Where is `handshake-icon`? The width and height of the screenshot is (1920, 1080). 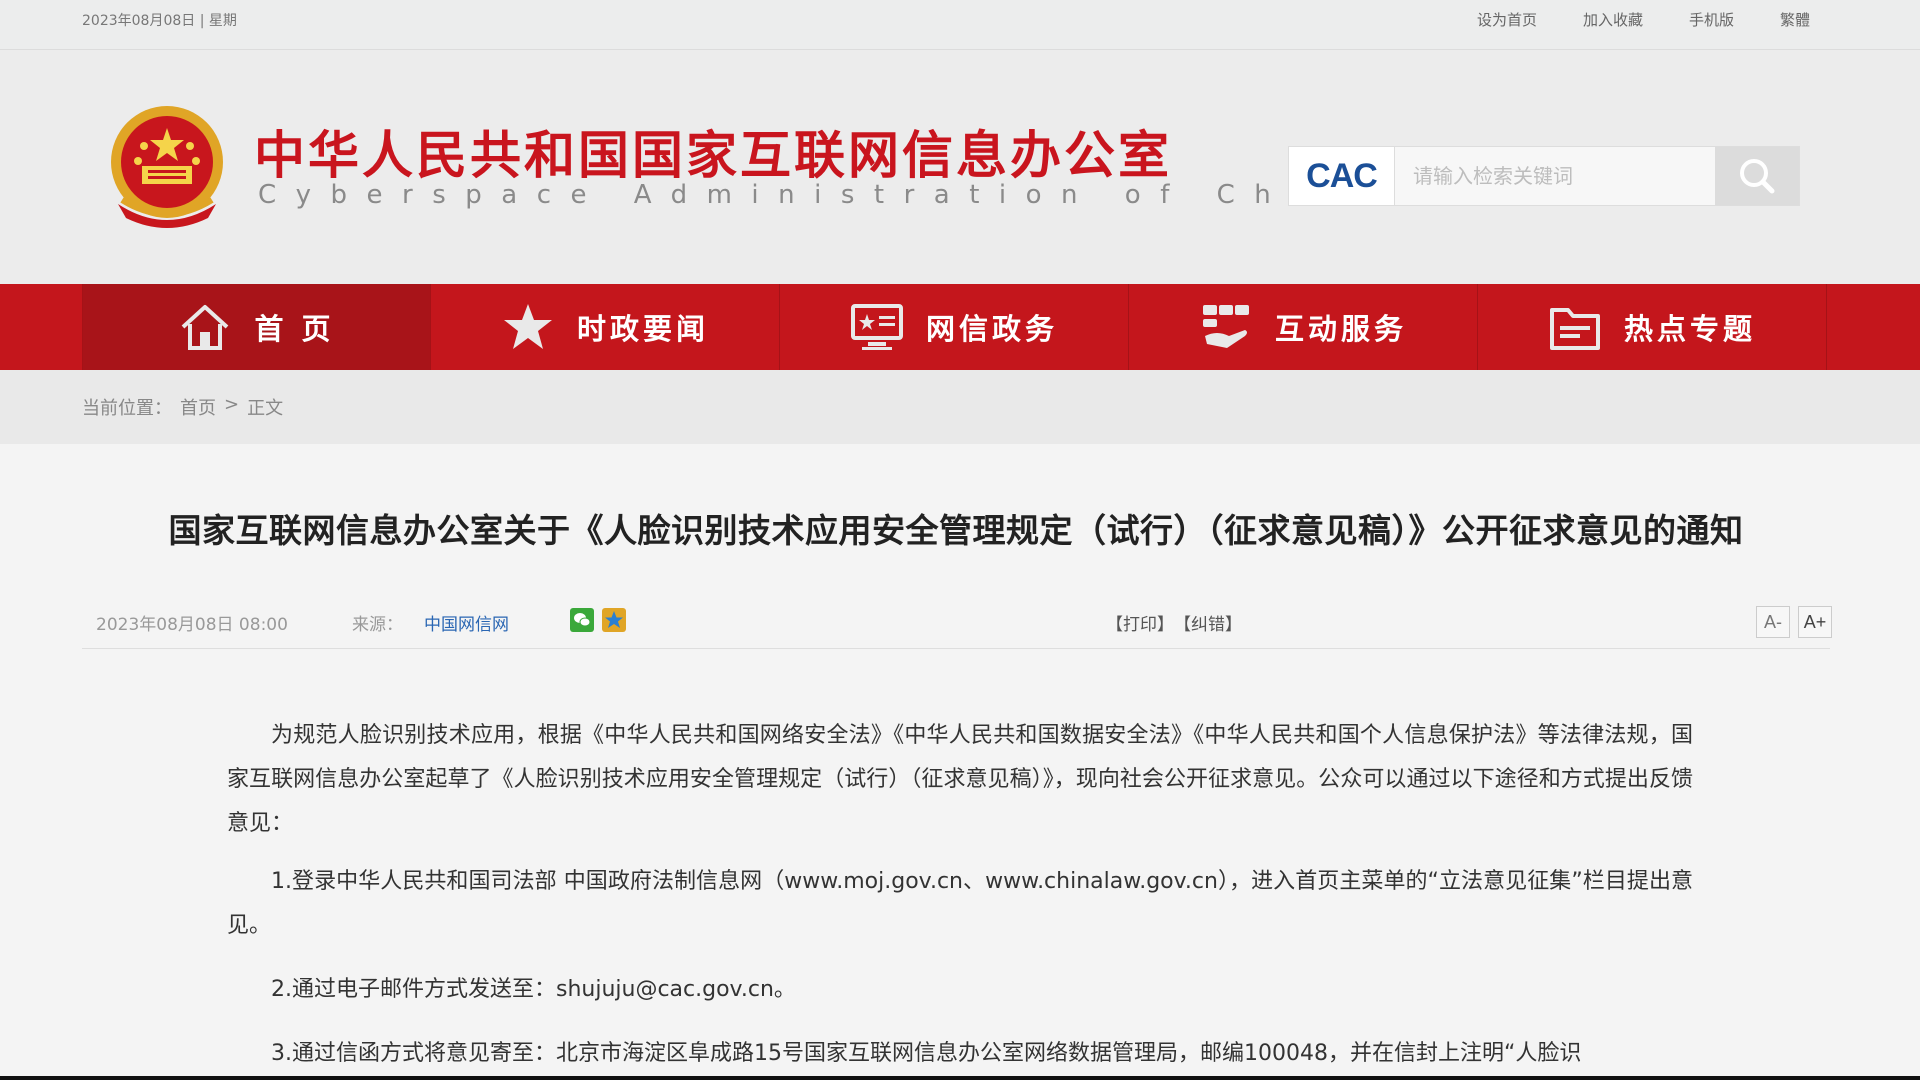 handshake-icon is located at coordinates (1226, 327).